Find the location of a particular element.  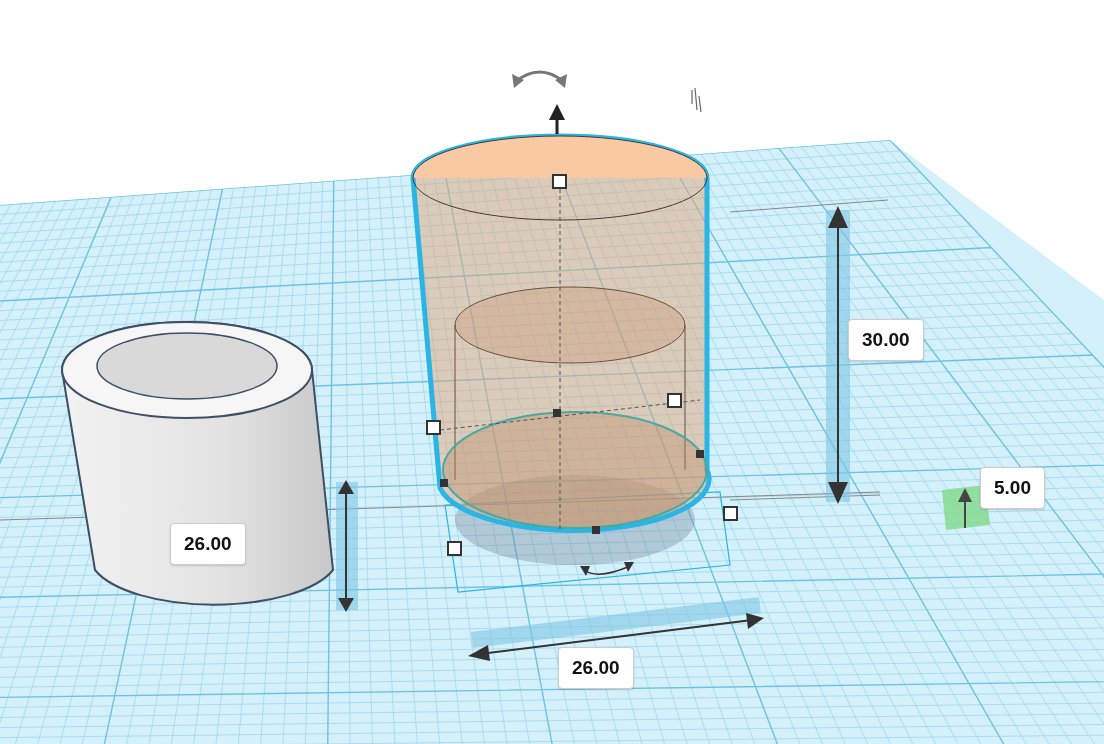

dimension-field: 5.00 is located at coordinates (1012, 488).